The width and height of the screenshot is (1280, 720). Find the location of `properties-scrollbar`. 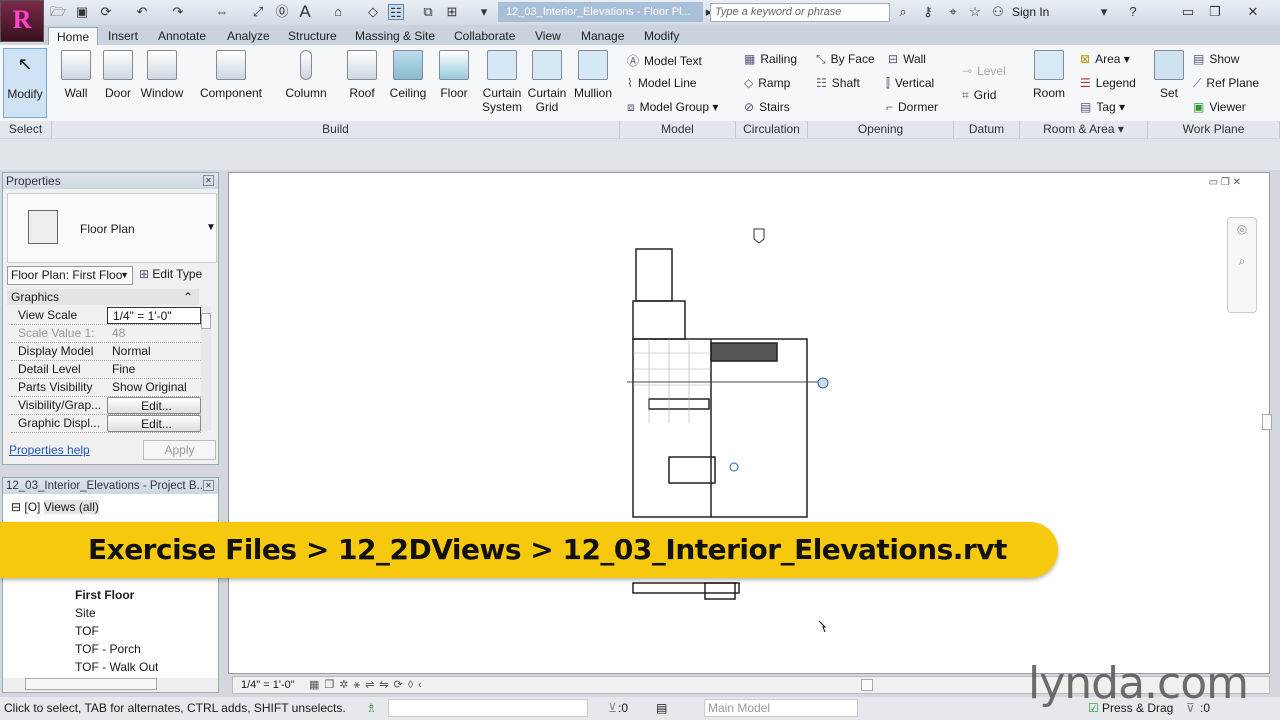

properties-scrollbar is located at coordinates (206, 369).